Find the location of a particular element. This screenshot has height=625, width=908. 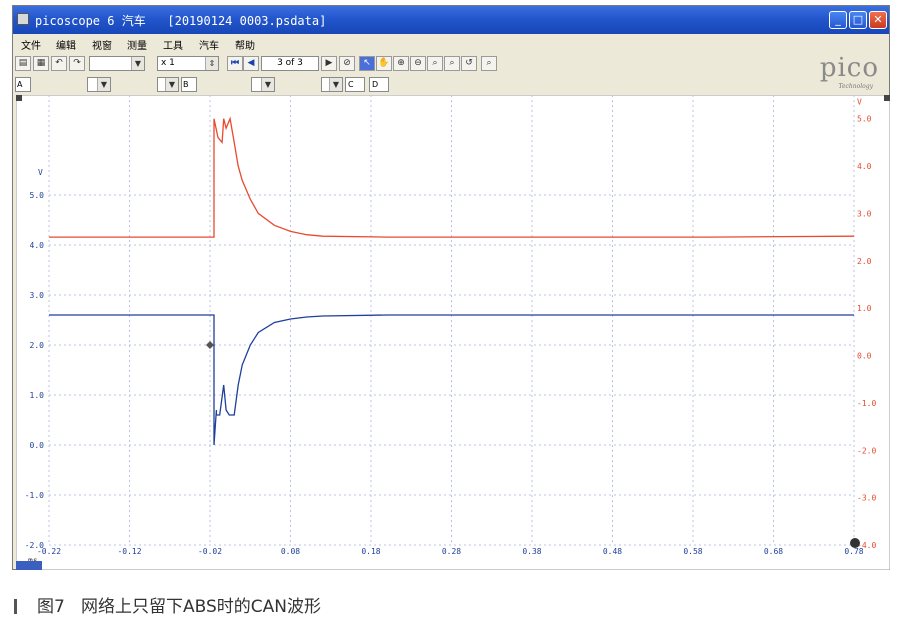

first-page-icon: ⏮ is located at coordinates (235, 63).